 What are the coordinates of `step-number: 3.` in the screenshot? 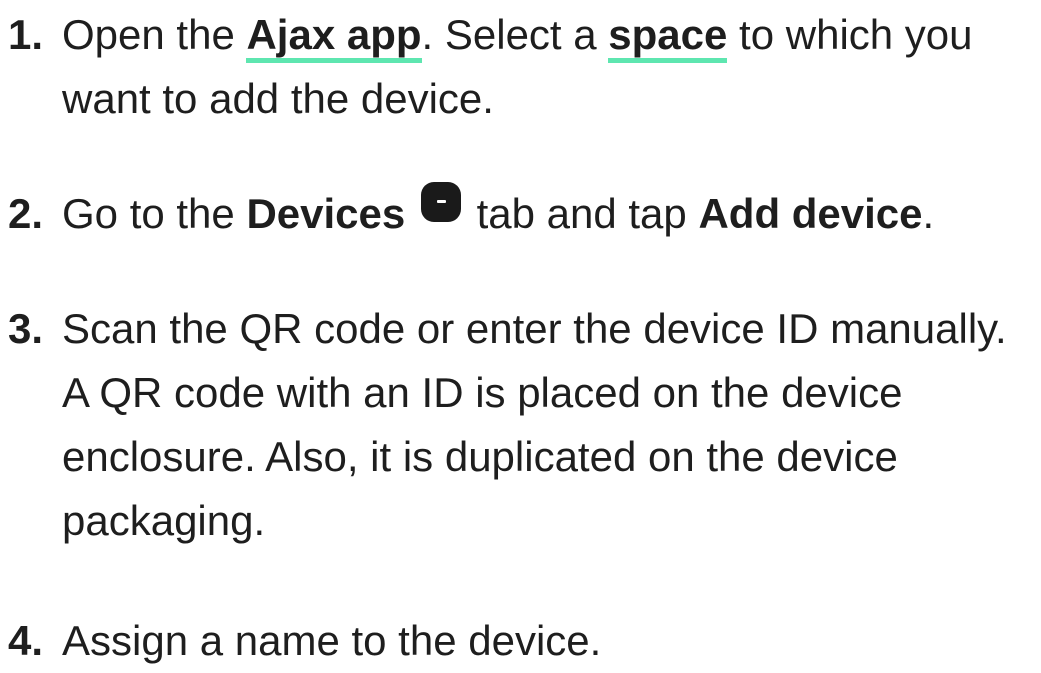 It's located at (26, 328).